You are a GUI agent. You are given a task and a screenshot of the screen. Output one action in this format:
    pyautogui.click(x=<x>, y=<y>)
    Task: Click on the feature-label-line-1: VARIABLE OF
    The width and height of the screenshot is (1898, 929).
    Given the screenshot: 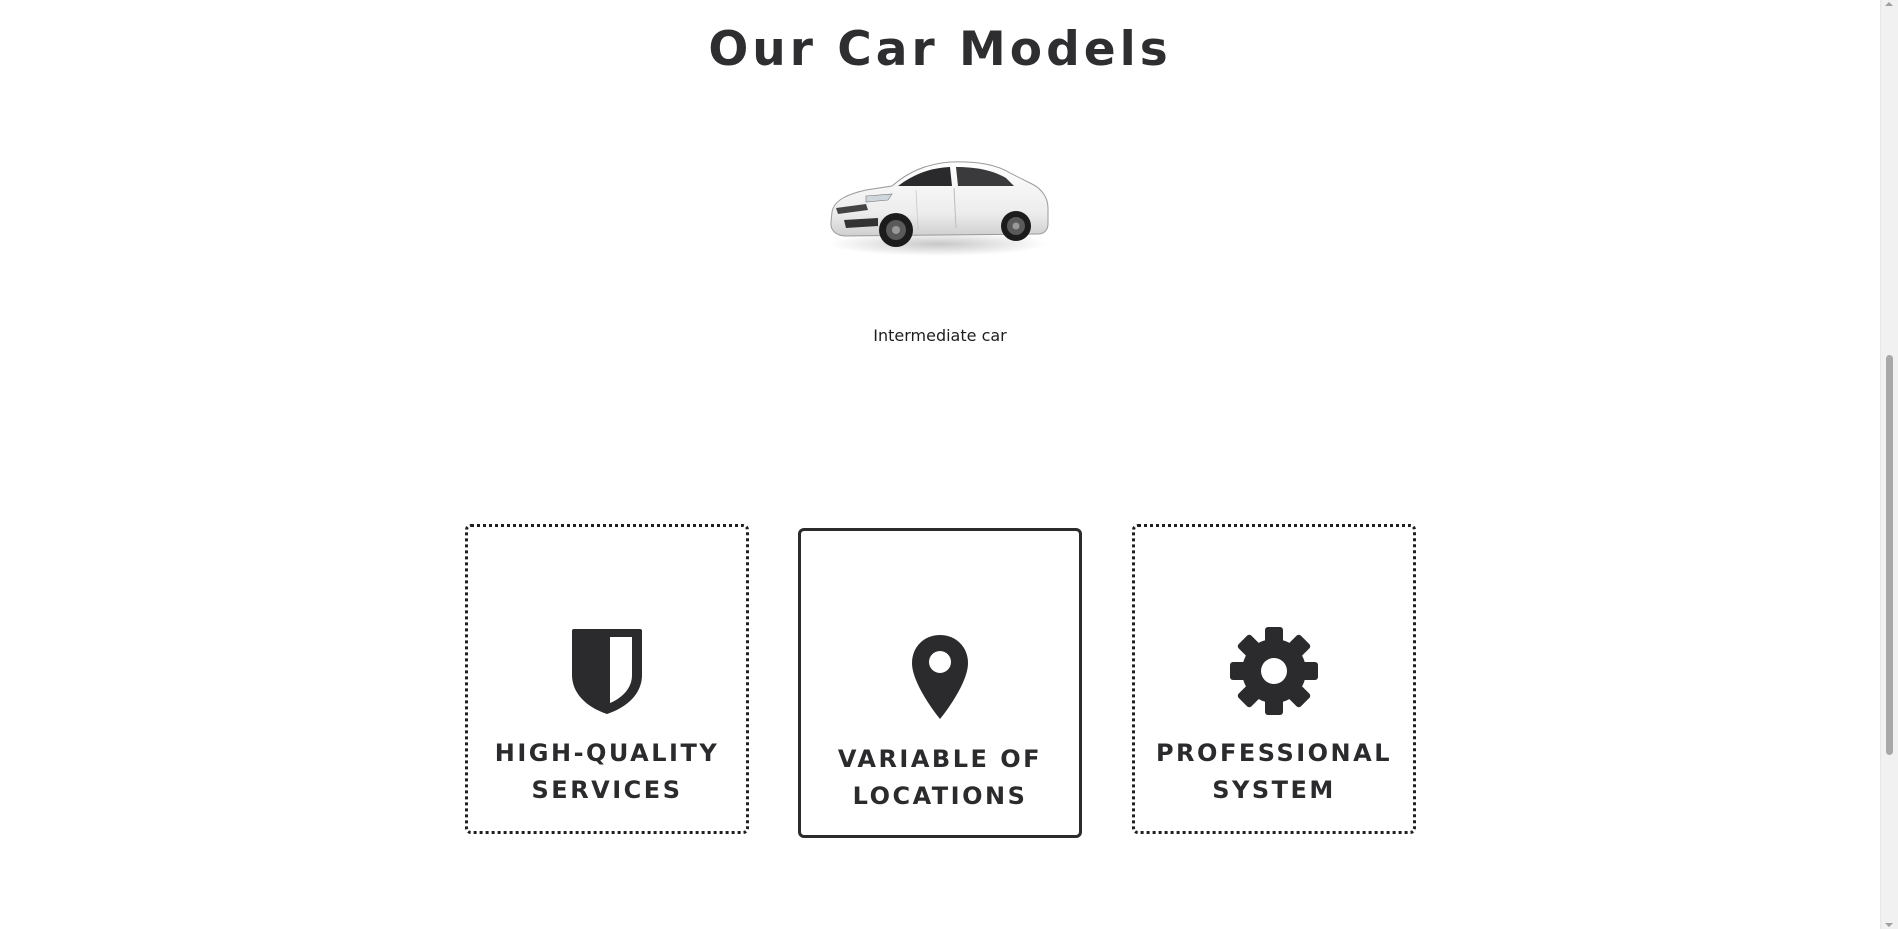 What is the action you would take?
    pyautogui.click(x=940, y=759)
    